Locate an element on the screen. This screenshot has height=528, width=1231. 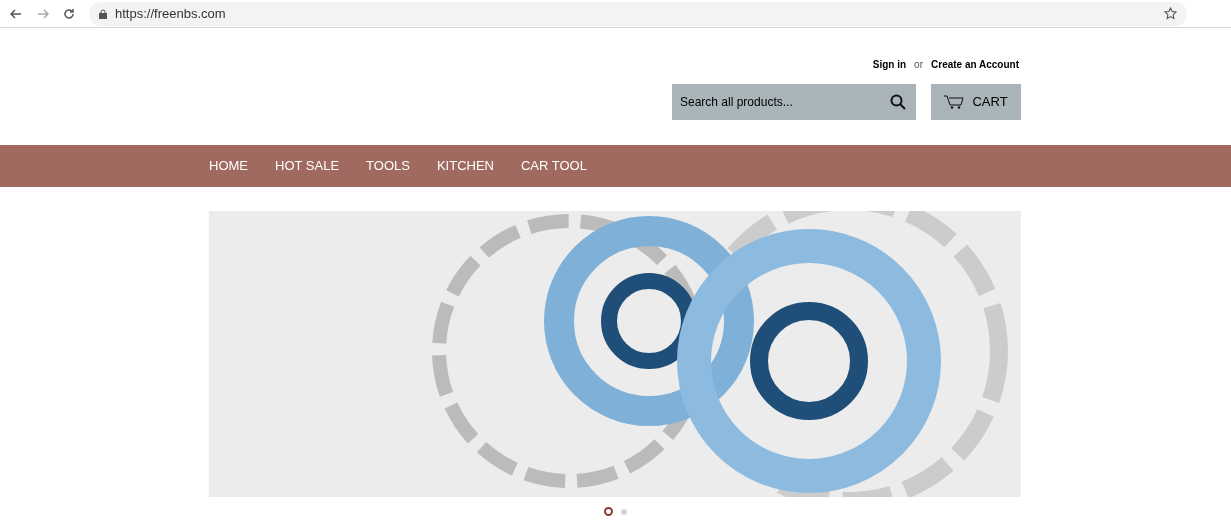
cart-icon is located at coordinates (954, 102).